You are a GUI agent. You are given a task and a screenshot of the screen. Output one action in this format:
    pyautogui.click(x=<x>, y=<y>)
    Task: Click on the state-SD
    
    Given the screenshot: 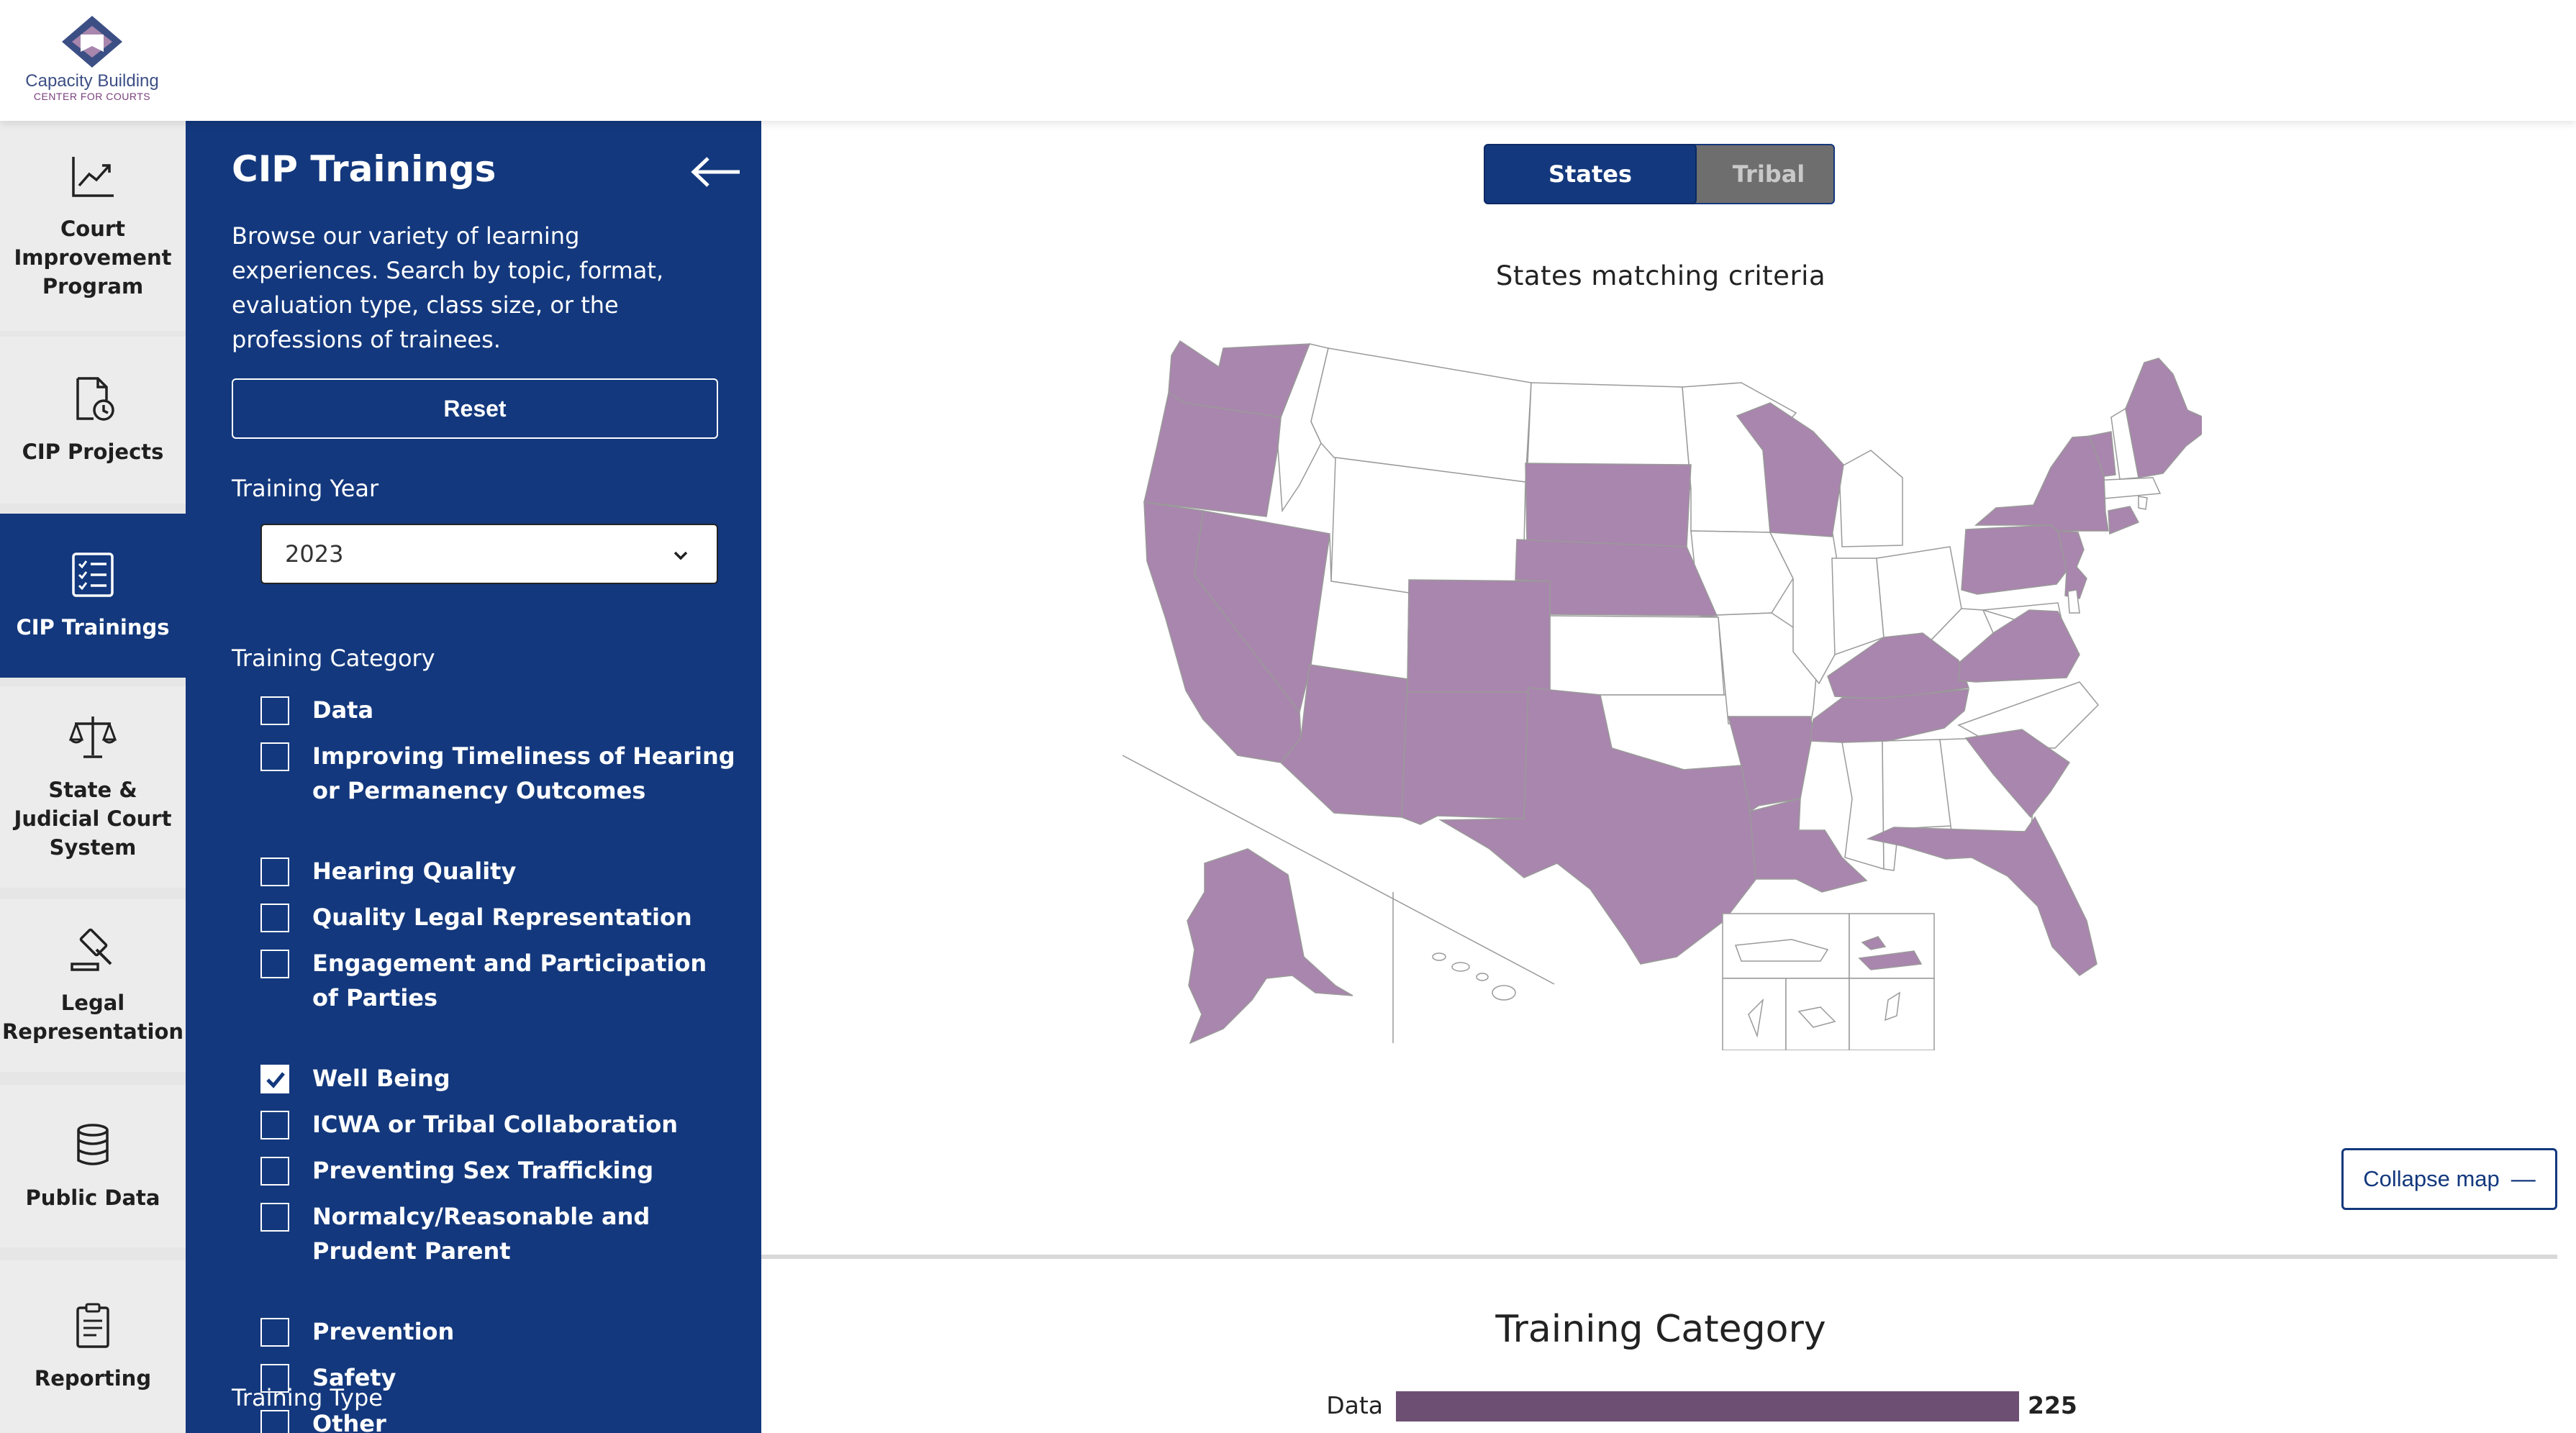 What is the action you would take?
    pyautogui.click(x=1608, y=505)
    